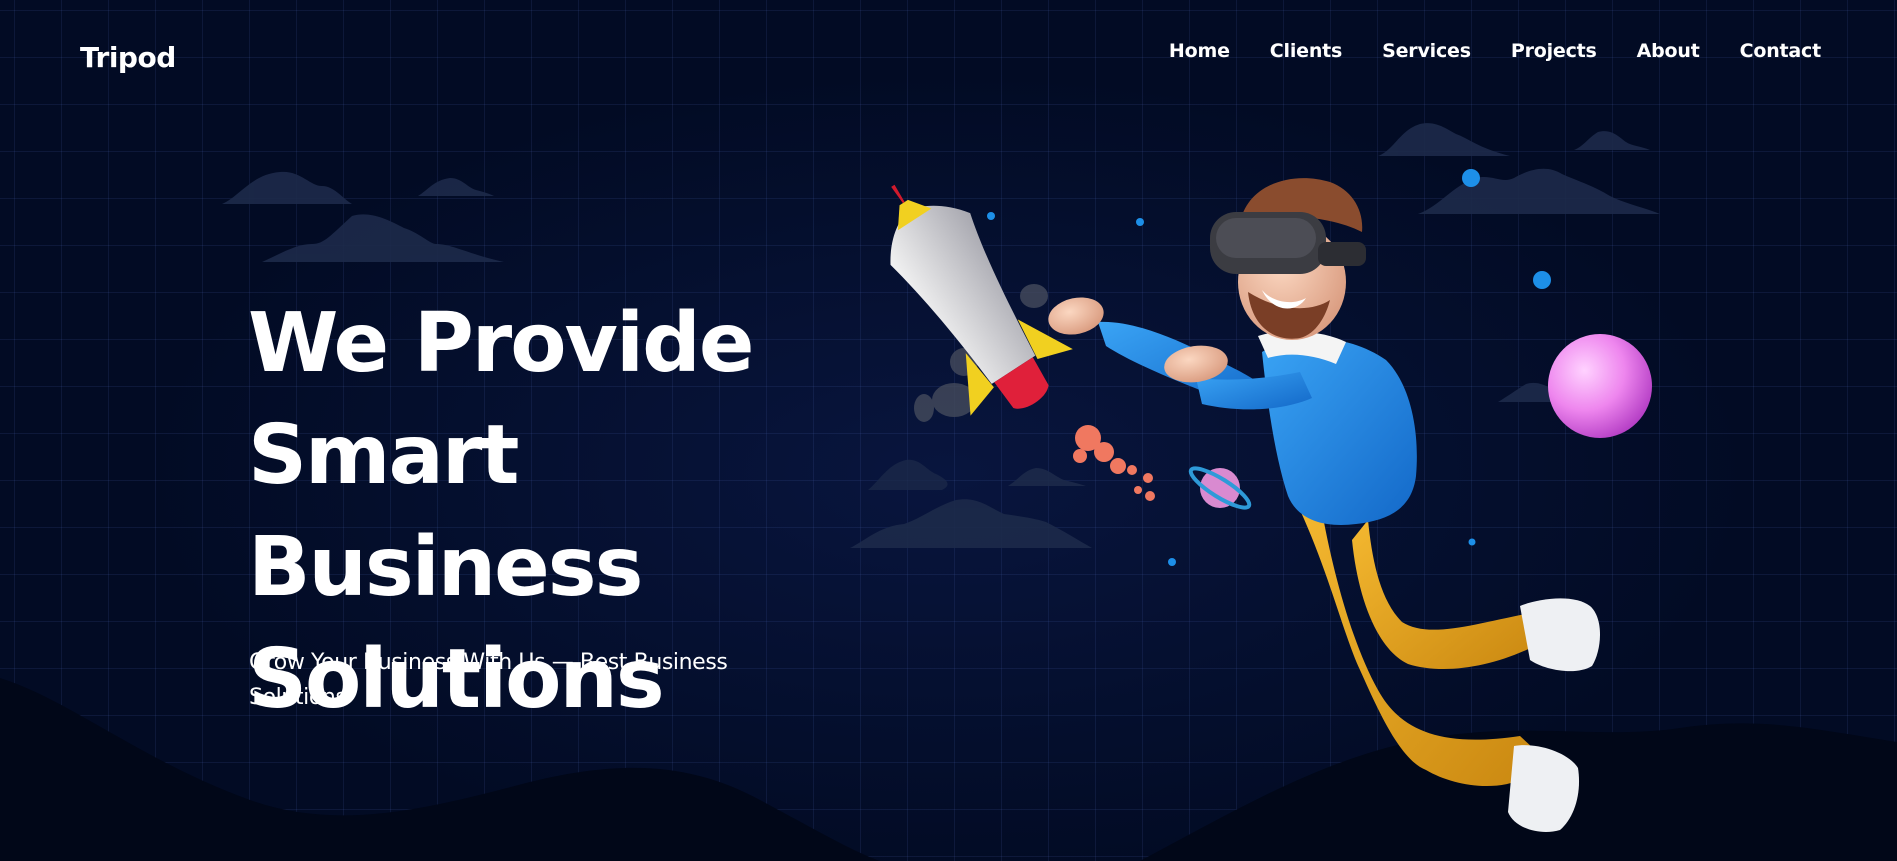 Image resolution: width=1897 pixels, height=861 pixels. What do you see at coordinates (128, 57) in the screenshot?
I see `brand-logo: Tripod` at bounding box center [128, 57].